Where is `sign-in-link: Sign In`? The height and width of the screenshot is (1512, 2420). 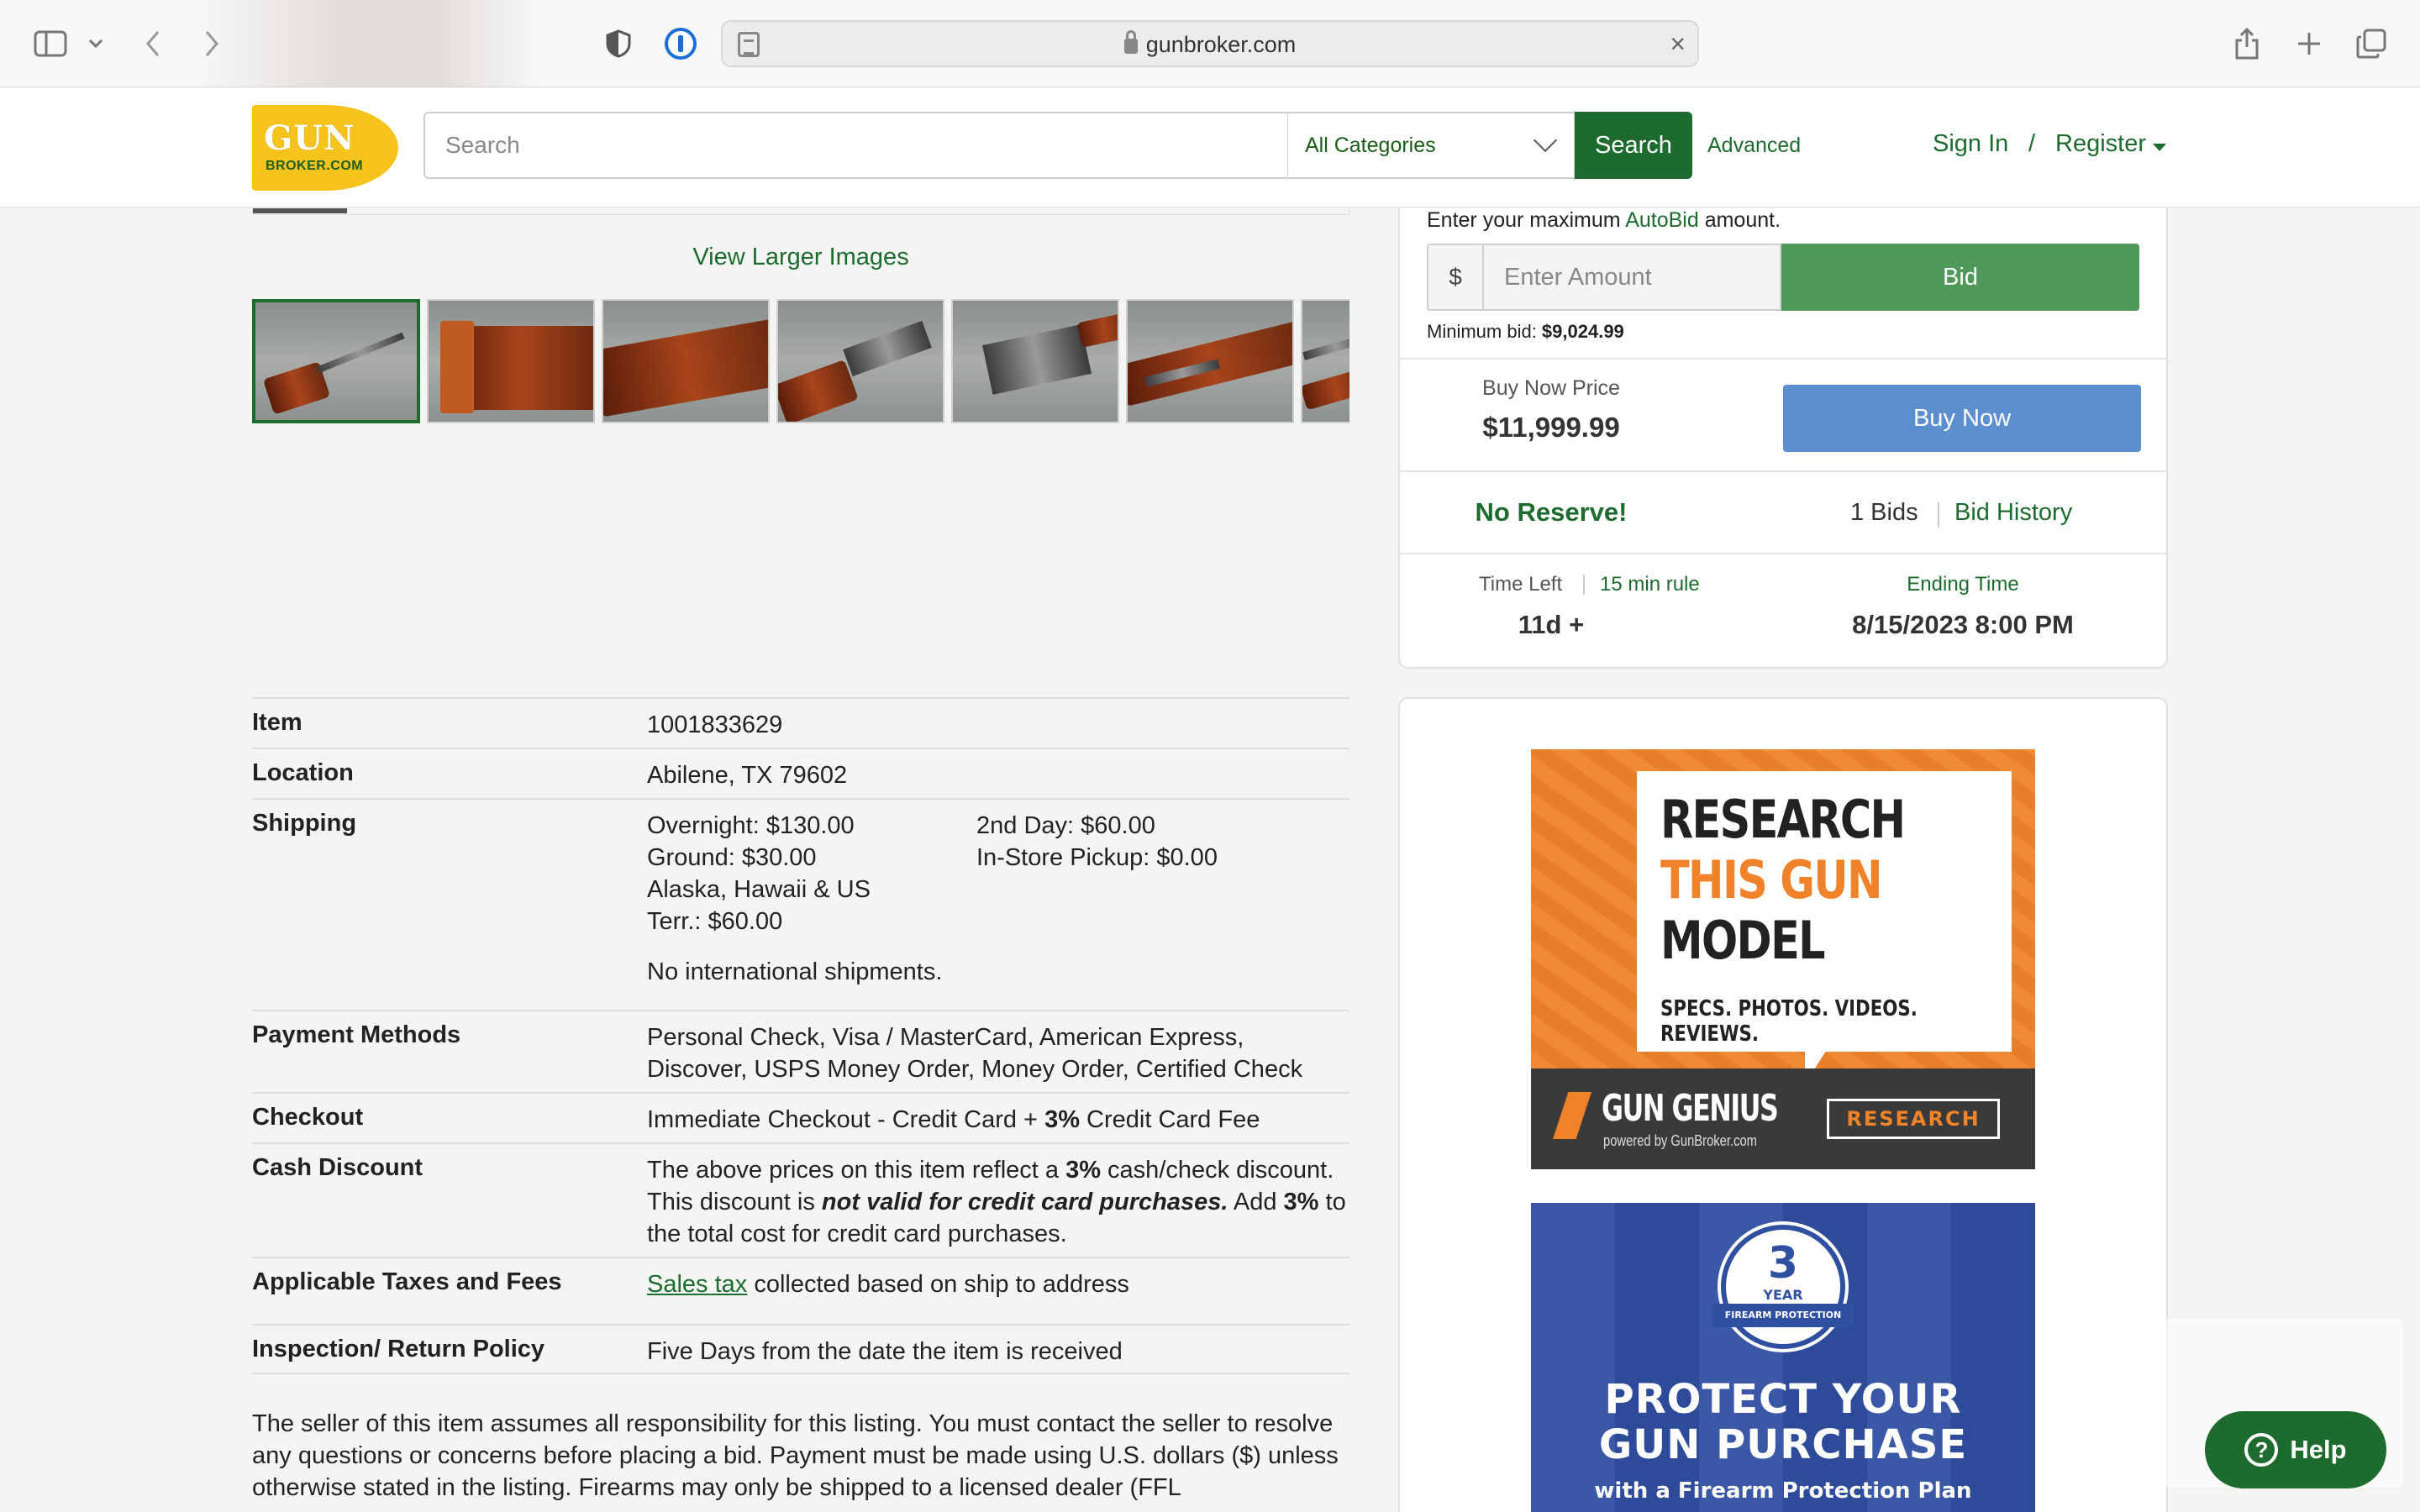
sign-in-link: Sign In is located at coordinates (1971, 144).